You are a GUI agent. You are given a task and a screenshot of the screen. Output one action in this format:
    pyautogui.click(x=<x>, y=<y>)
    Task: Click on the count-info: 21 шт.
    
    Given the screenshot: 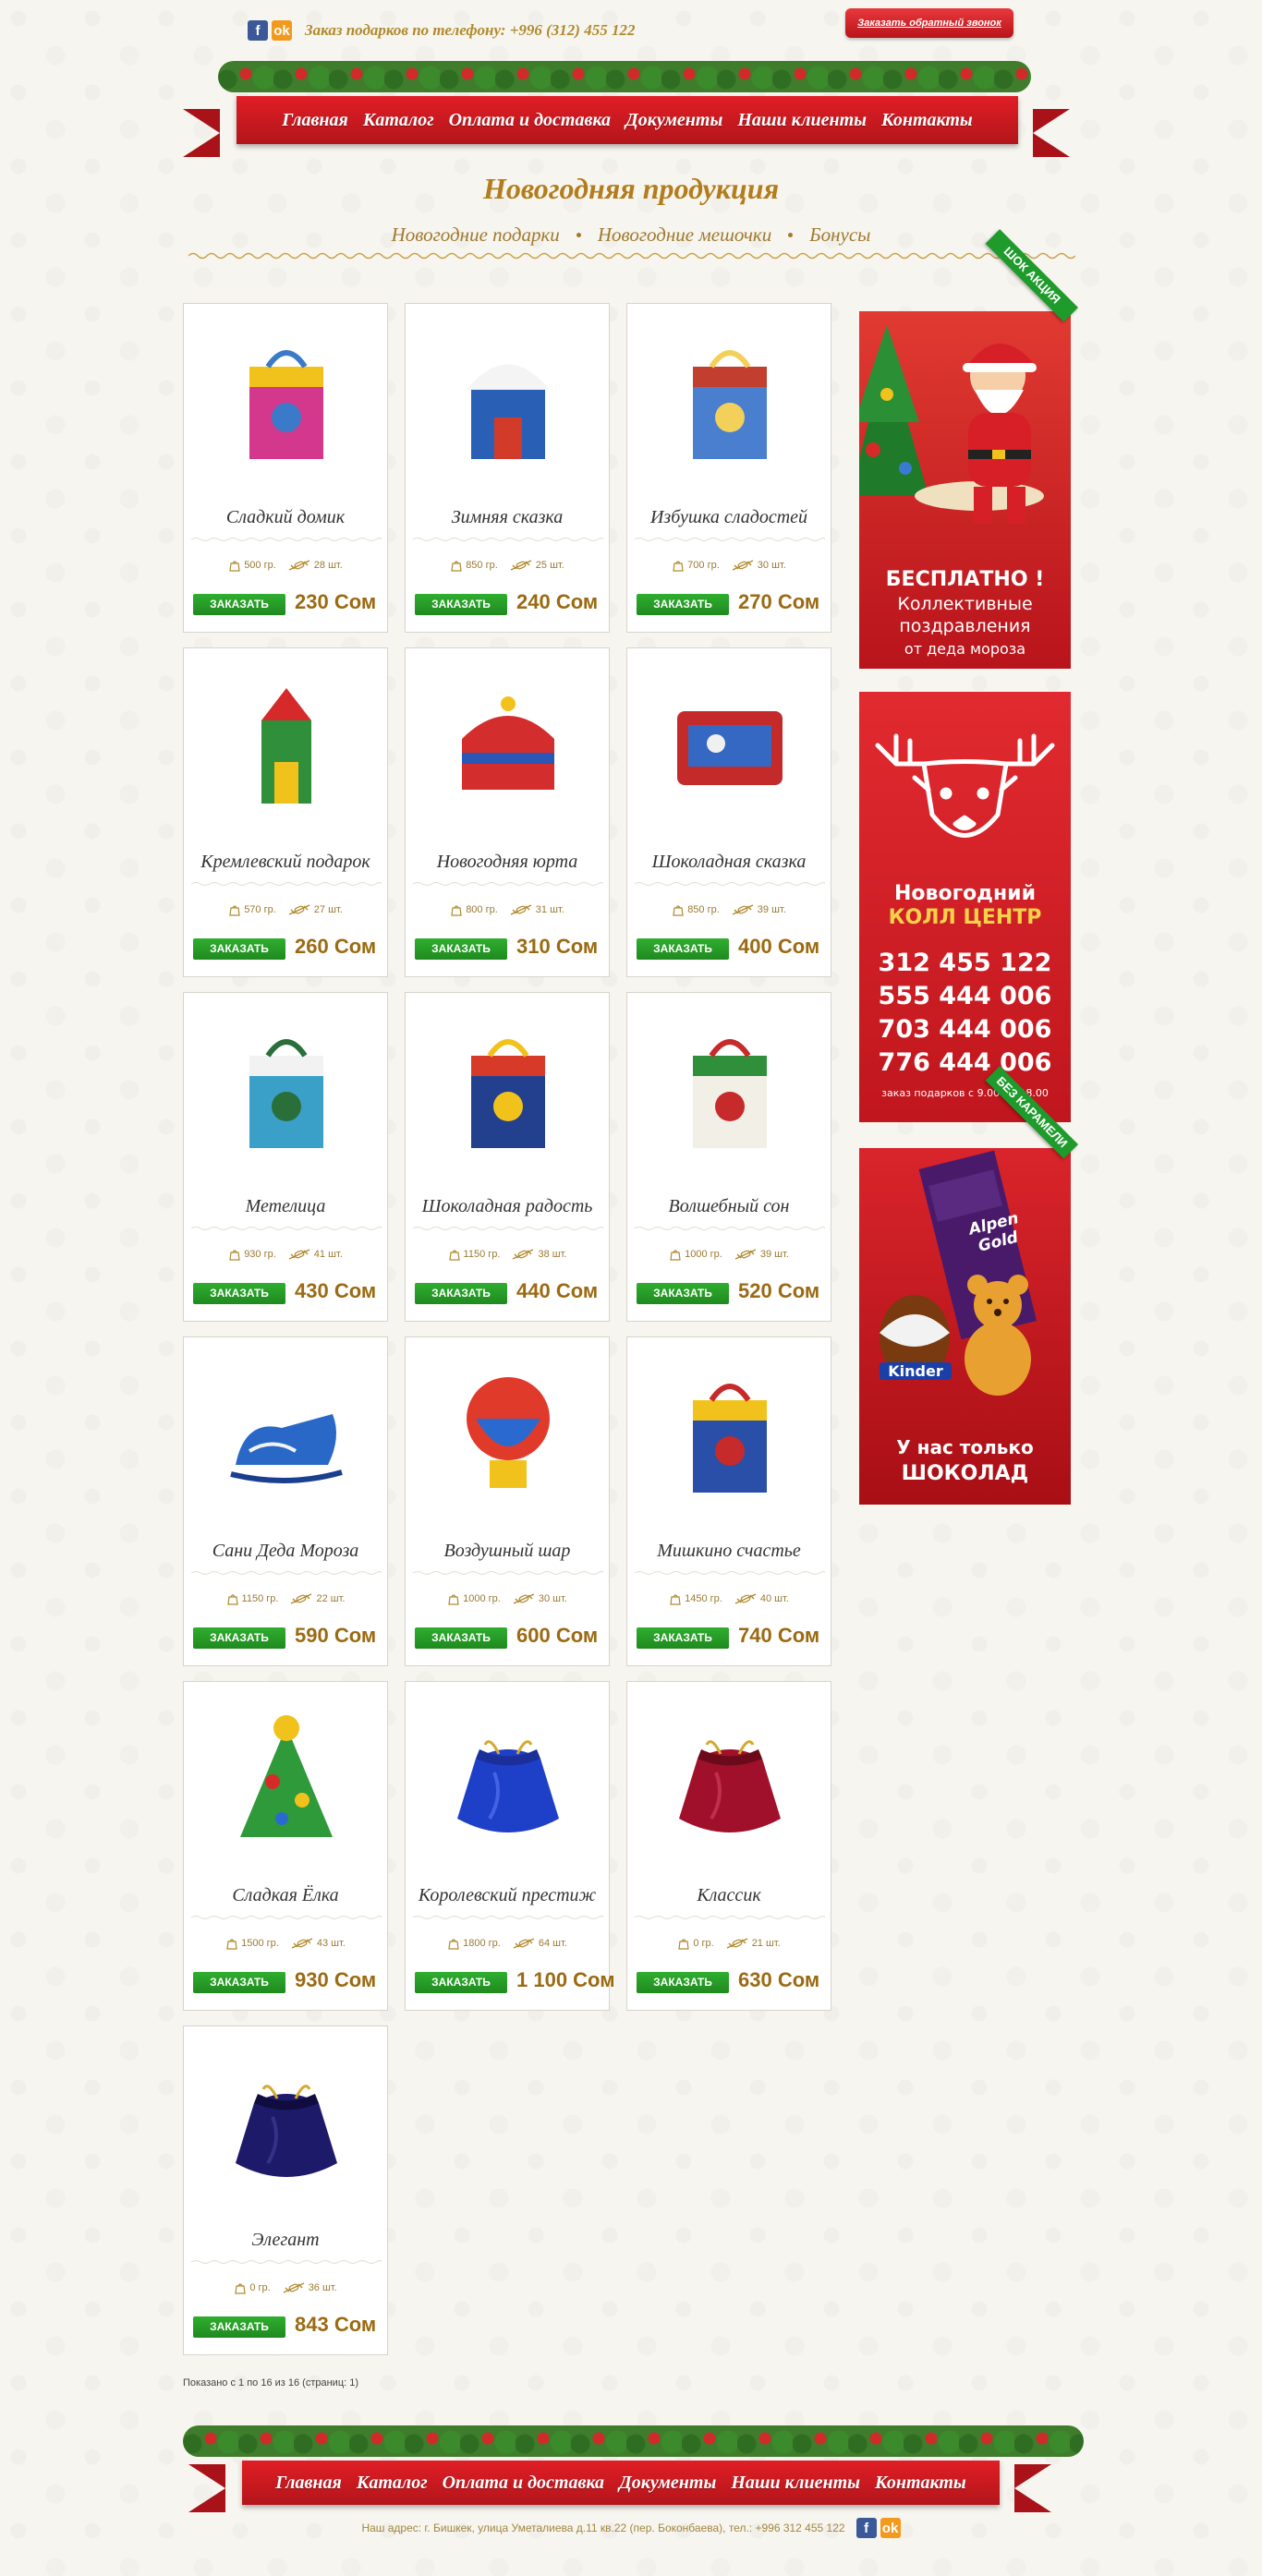 What is the action you would take?
    pyautogui.click(x=753, y=1943)
    